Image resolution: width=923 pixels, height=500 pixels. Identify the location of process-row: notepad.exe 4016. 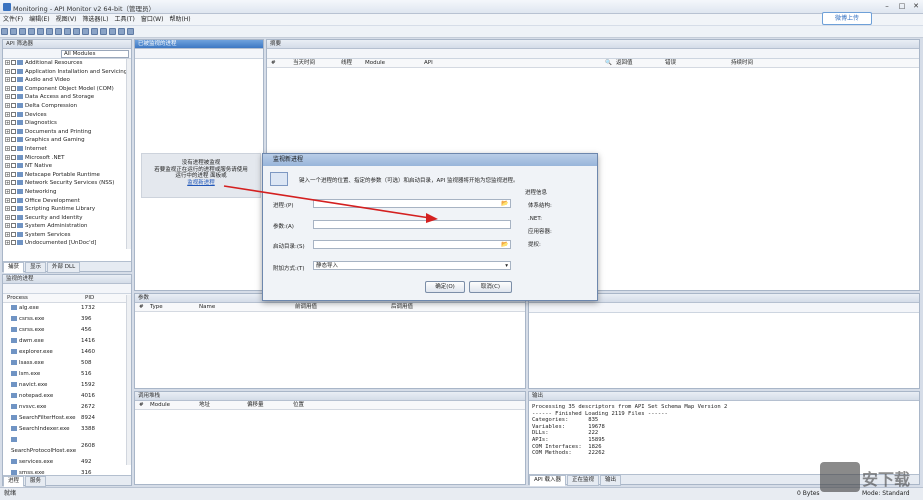
(63, 396).